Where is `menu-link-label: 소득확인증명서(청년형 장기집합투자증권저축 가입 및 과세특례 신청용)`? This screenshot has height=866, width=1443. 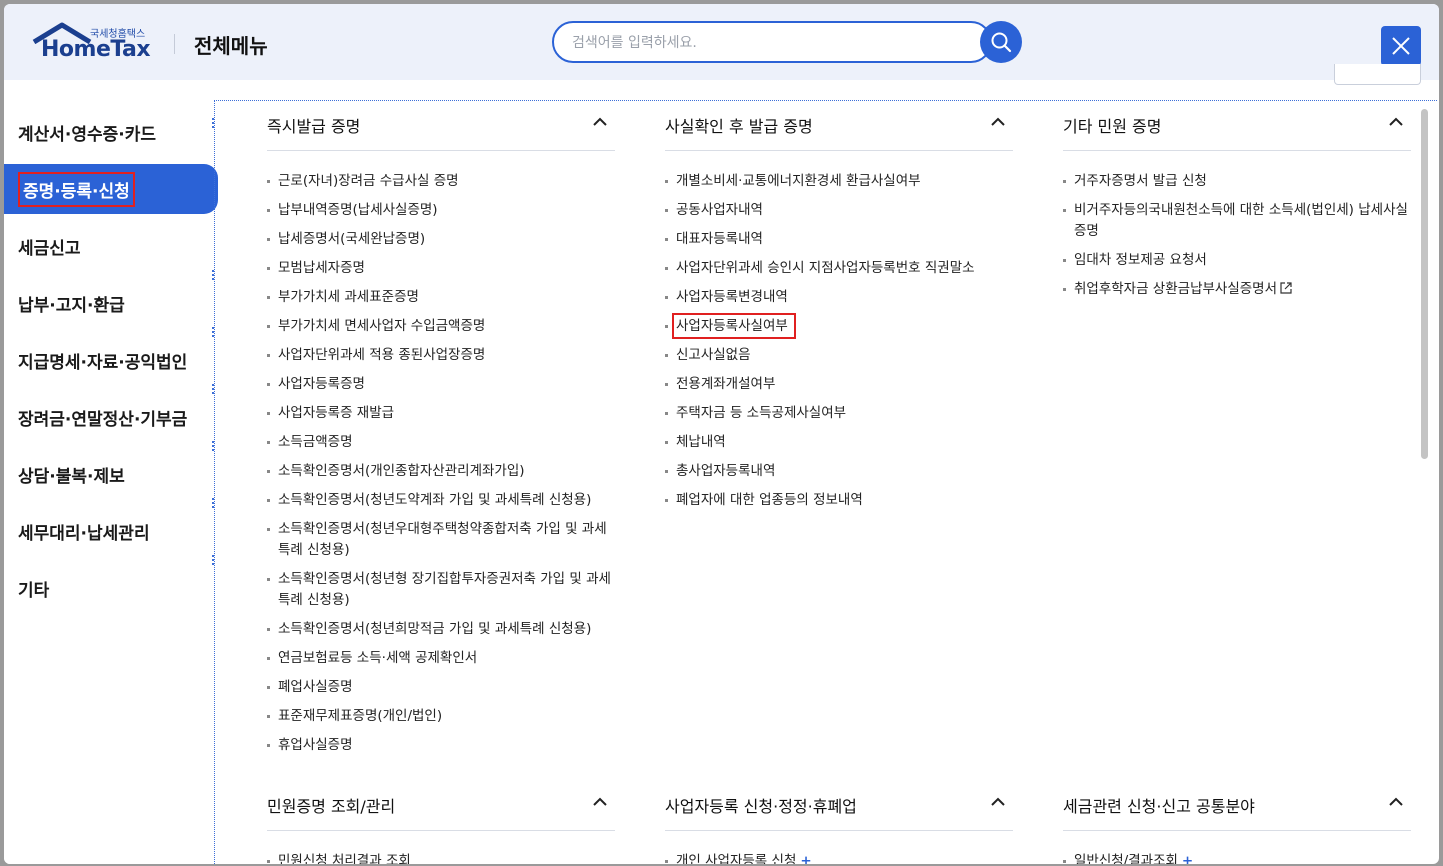
menu-link-label: 소득확인증명서(청년형 장기집합투자증권저축 가입 및 과세특례 신청용) is located at coordinates (444, 589).